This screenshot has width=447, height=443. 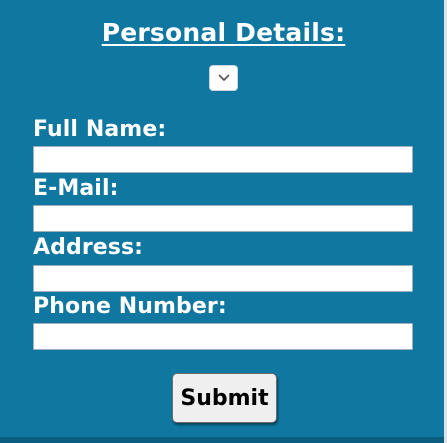 I want to click on full-name-label: Full Name:, so click(x=100, y=129).